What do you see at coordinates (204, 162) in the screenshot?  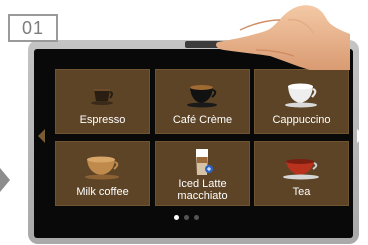 I see `iced-latte-glass-icon` at bounding box center [204, 162].